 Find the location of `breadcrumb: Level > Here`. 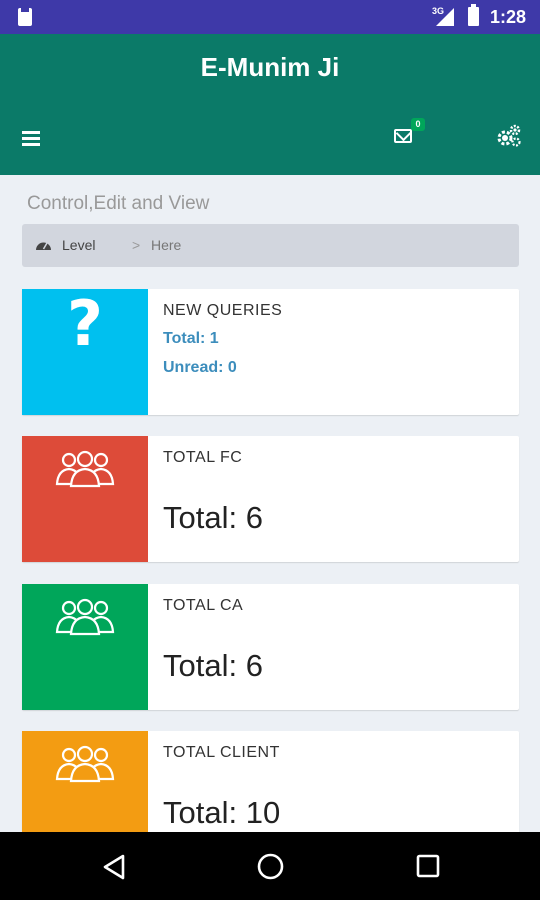

breadcrumb: Level > Here is located at coordinates (270, 245).